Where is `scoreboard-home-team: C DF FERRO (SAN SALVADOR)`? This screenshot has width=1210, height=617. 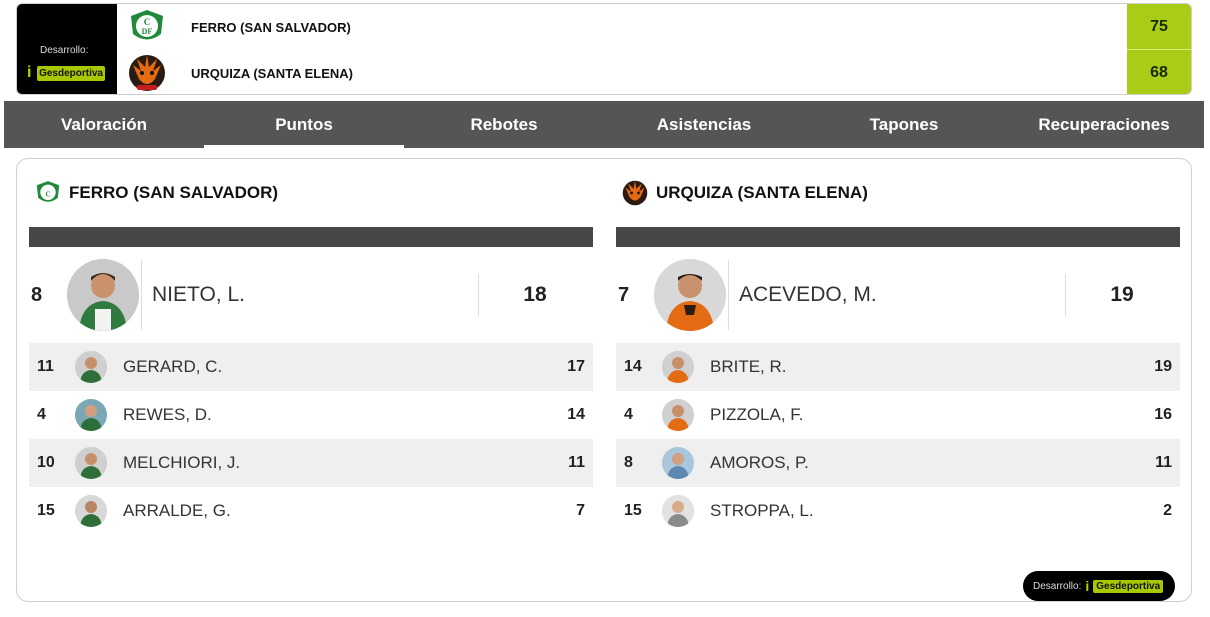
scoreboard-home-team: C DF FERRO (SAN SALVADOR) is located at coordinates (625, 27).